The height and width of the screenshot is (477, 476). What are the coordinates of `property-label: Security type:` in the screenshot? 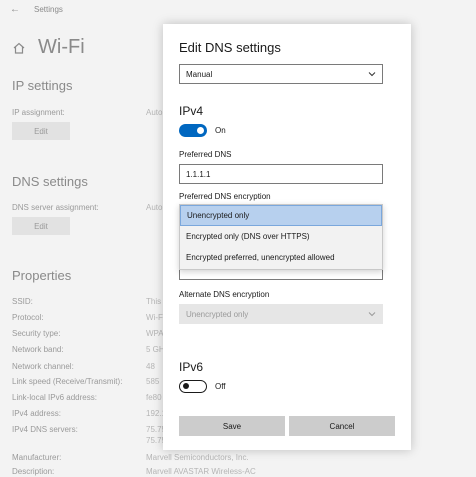 It's located at (36, 333).